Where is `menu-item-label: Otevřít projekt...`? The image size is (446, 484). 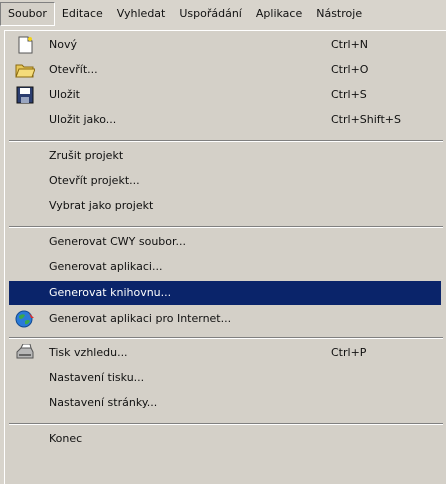 menu-item-label: Otevřít projekt... is located at coordinates (94, 180).